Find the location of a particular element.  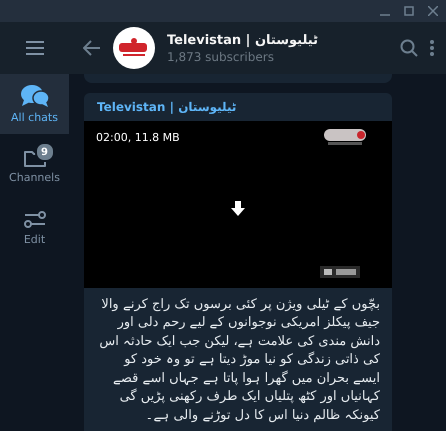

close-icon is located at coordinates (433, 11).